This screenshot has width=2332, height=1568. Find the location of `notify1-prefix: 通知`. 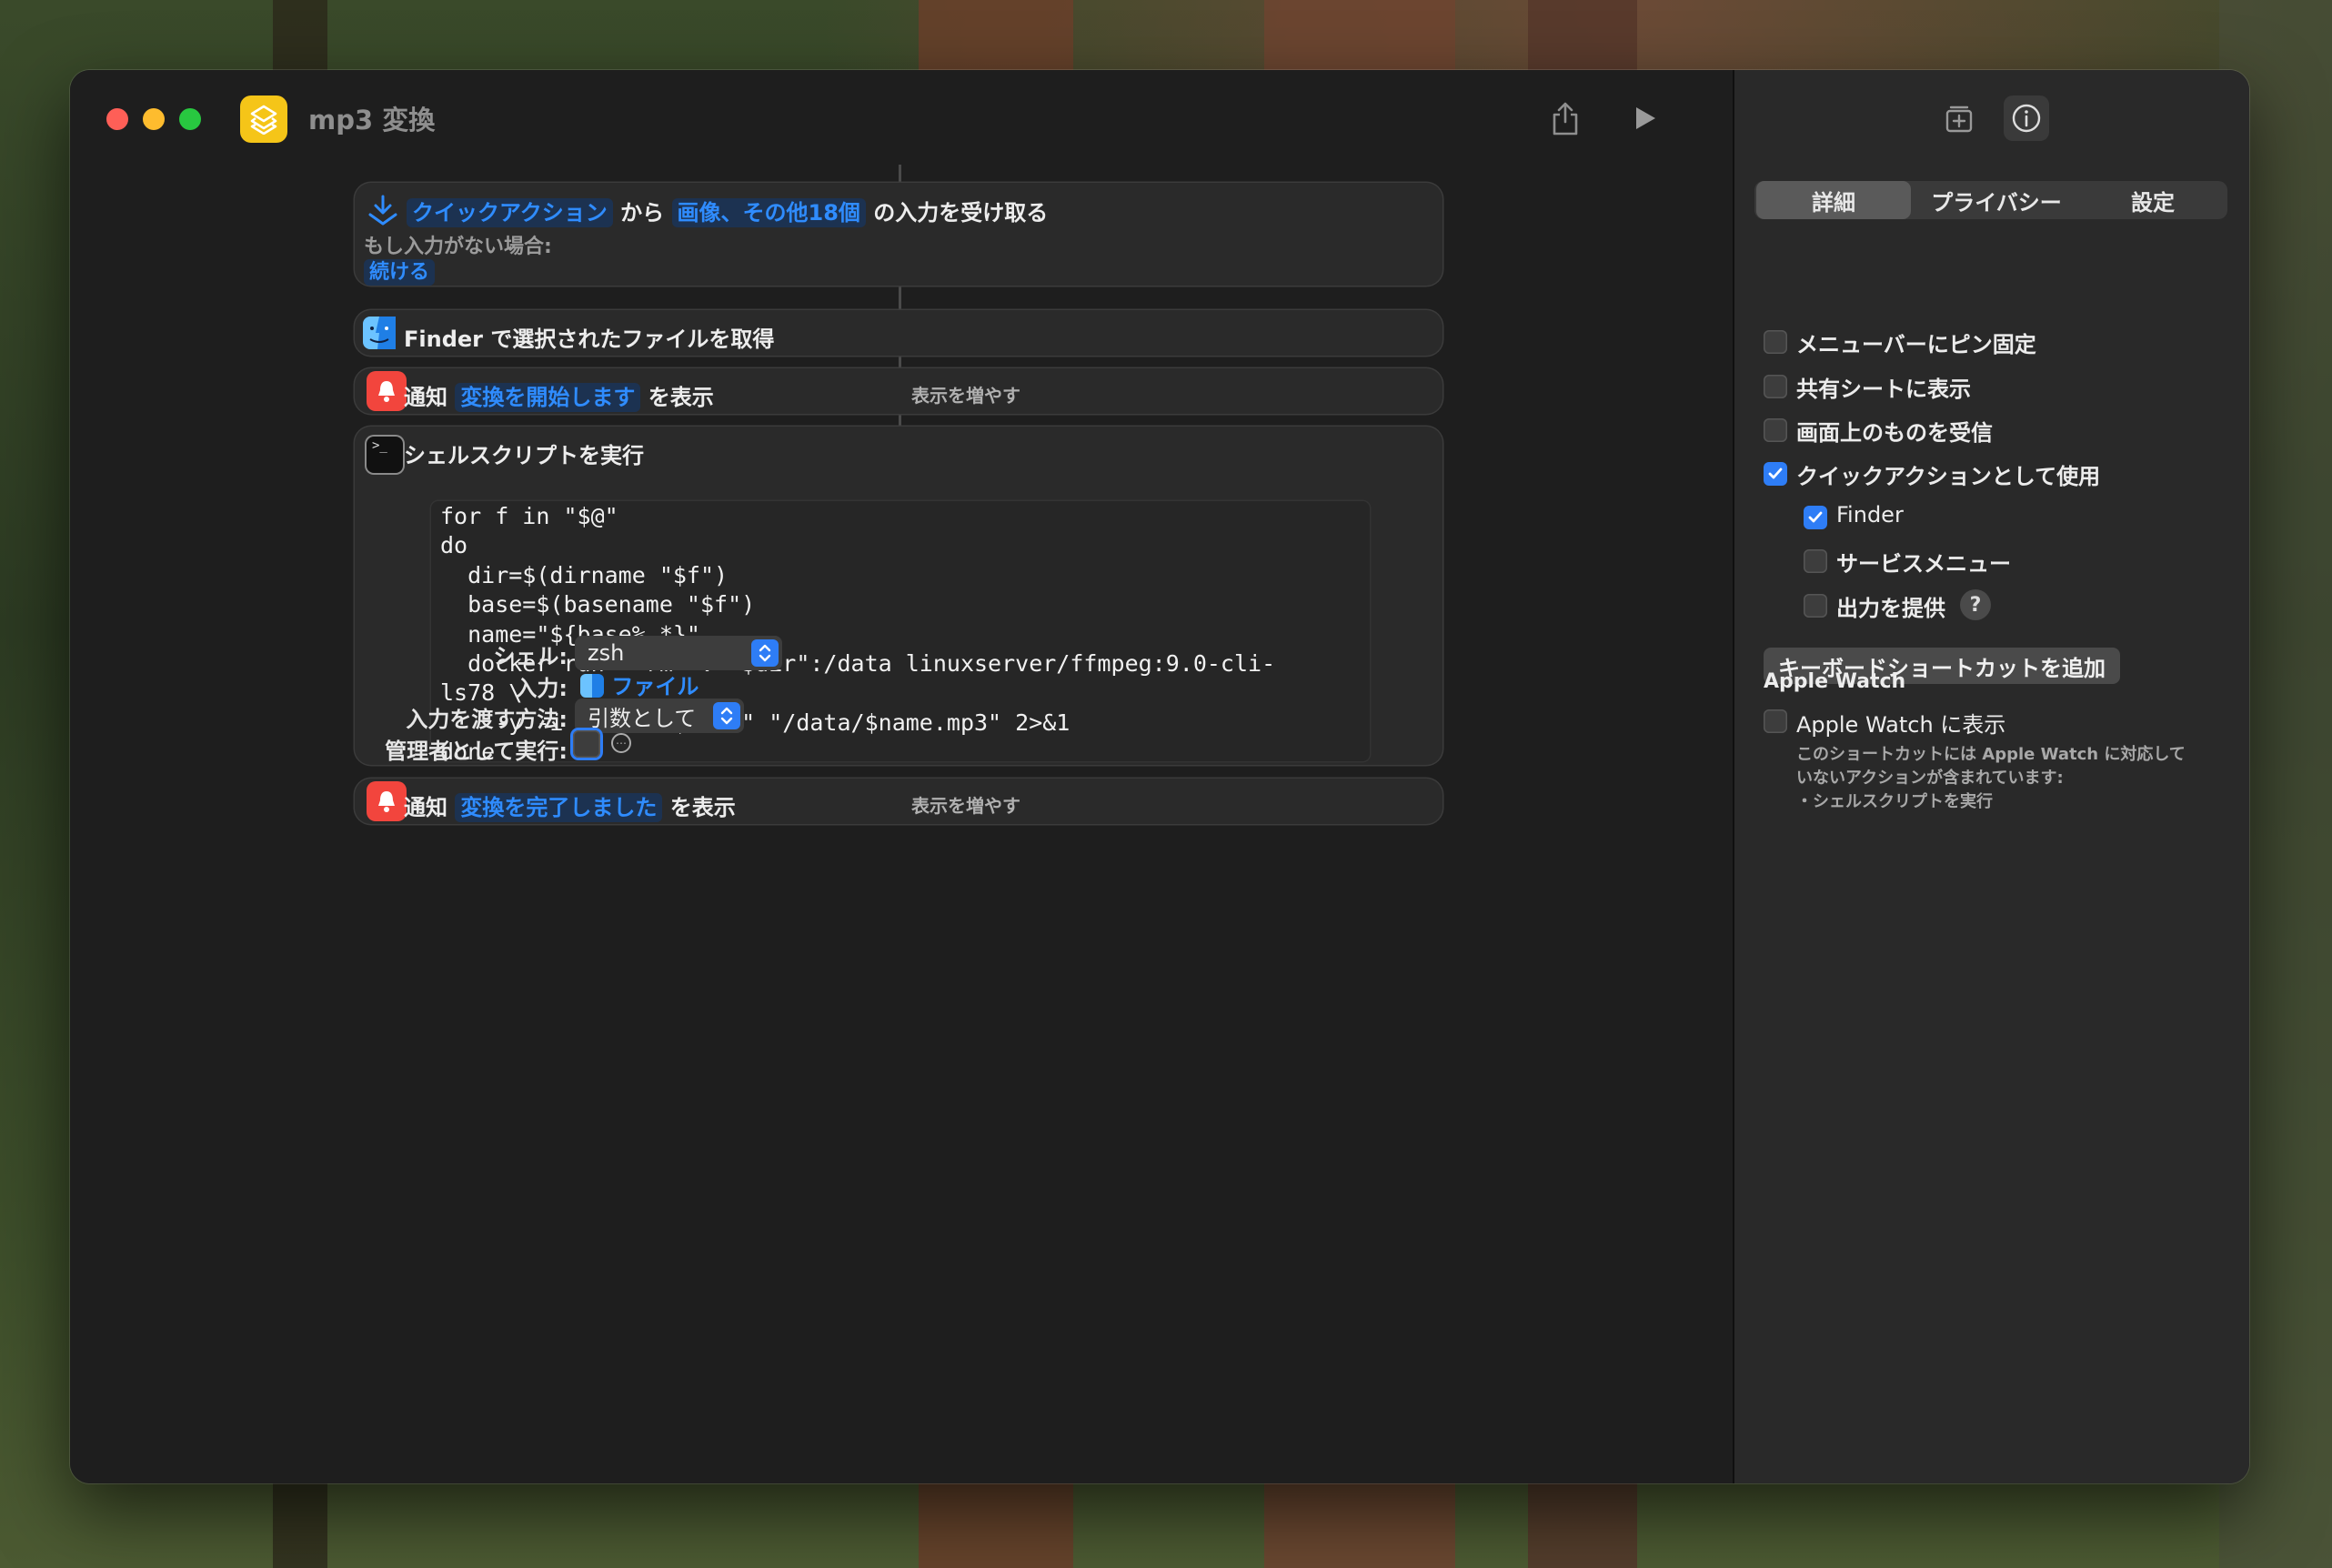

notify1-prefix: 通知 is located at coordinates (425, 397).